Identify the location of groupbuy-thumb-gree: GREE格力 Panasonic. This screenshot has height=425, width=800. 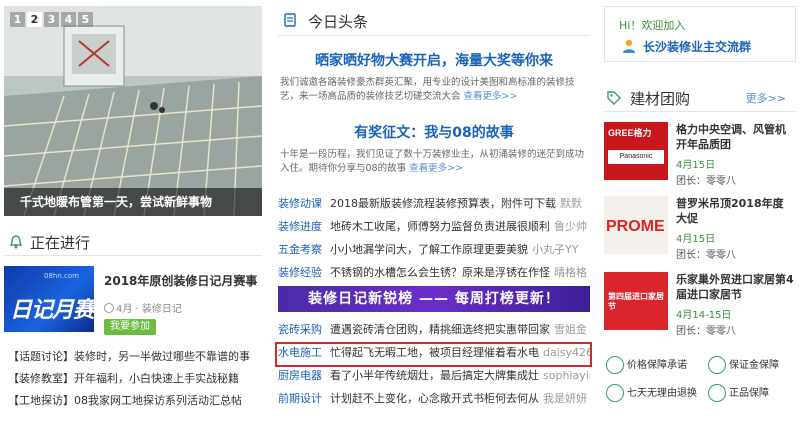
(636, 151).